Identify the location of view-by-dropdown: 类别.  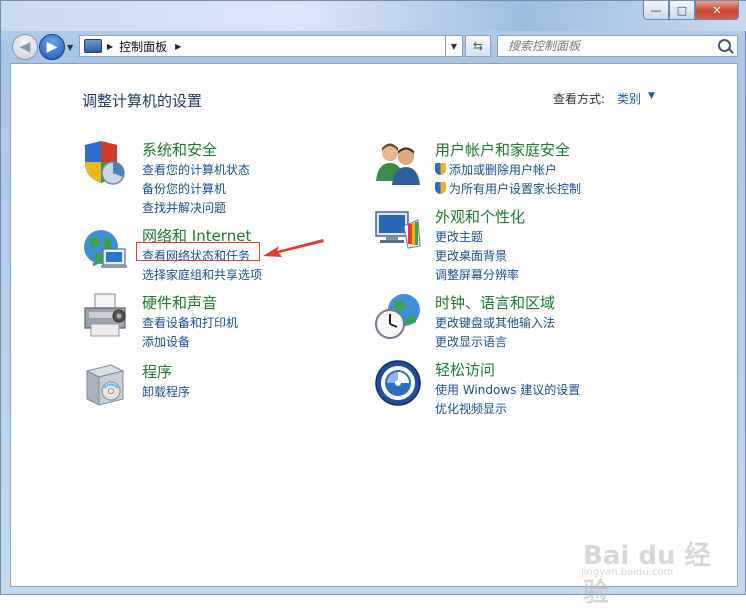
(629, 98).